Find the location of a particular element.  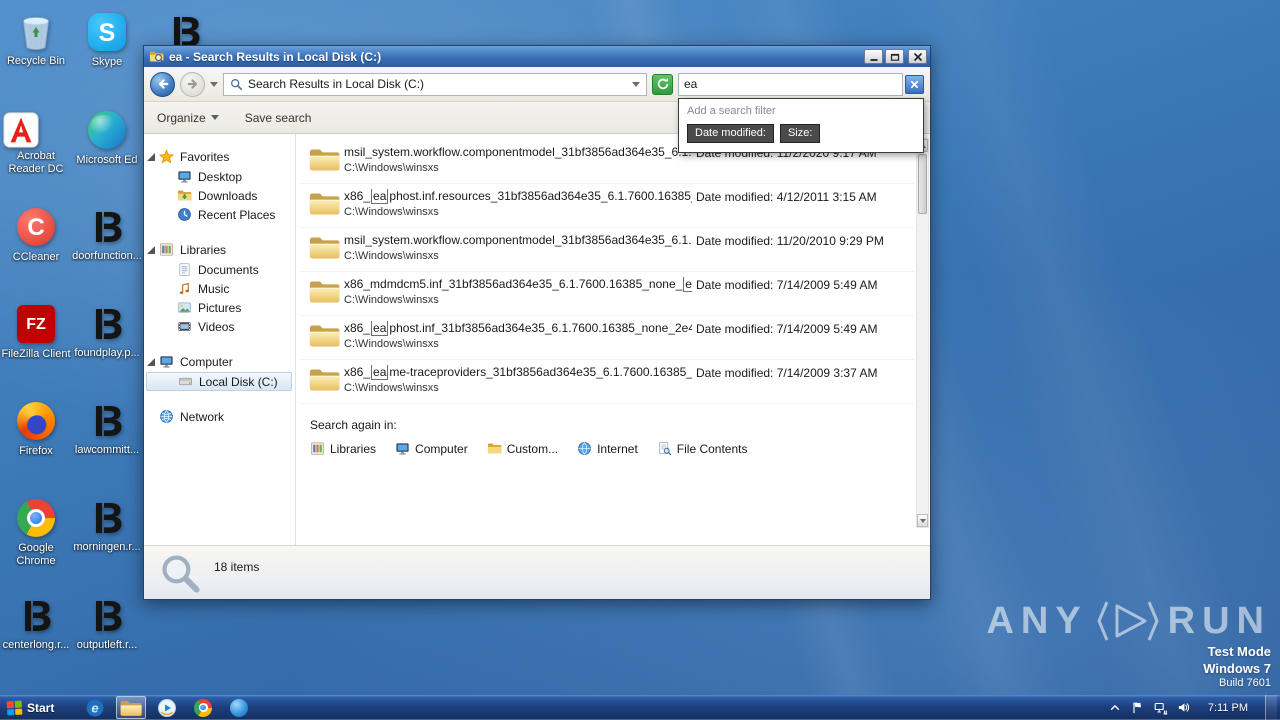

clear-search-button is located at coordinates (914, 84).